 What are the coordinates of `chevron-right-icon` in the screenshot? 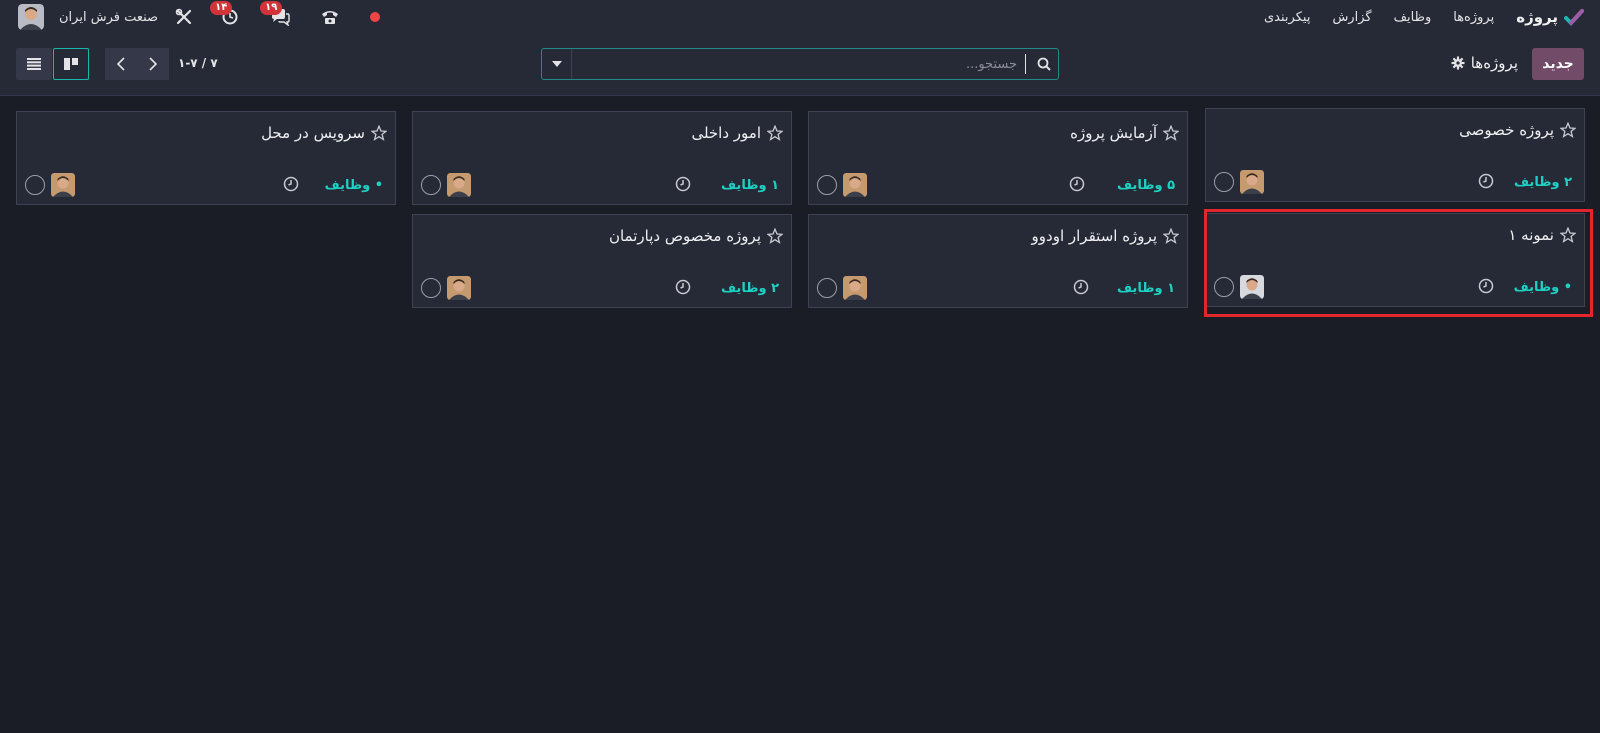 It's located at (153, 64).